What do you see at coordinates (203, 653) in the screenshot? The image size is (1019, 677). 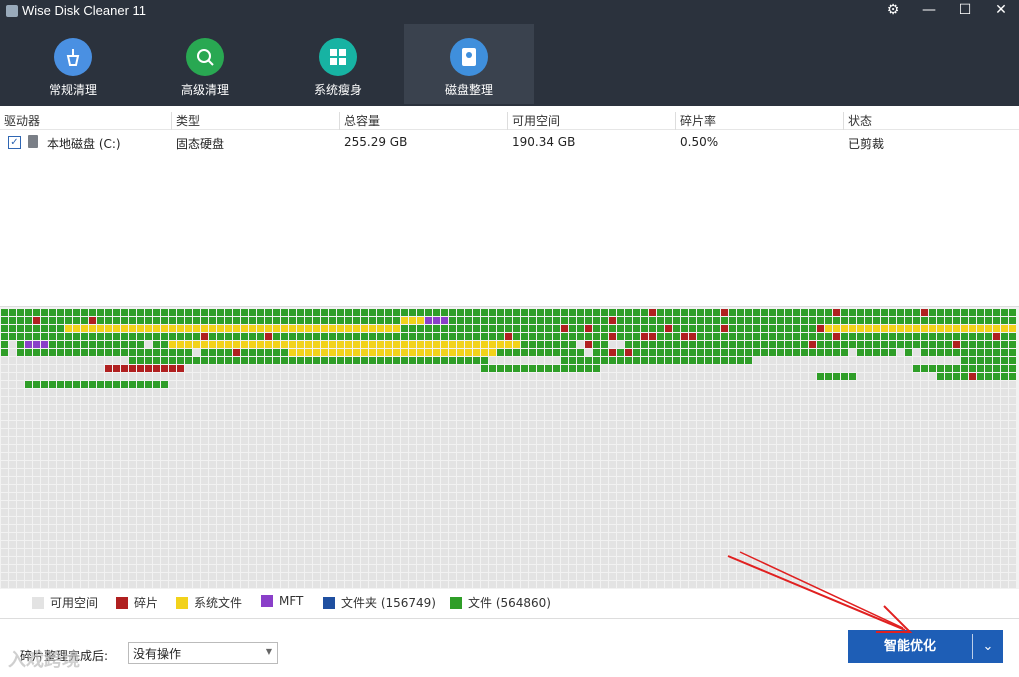 I see `after-action-select: 没有操作 ▼` at bounding box center [203, 653].